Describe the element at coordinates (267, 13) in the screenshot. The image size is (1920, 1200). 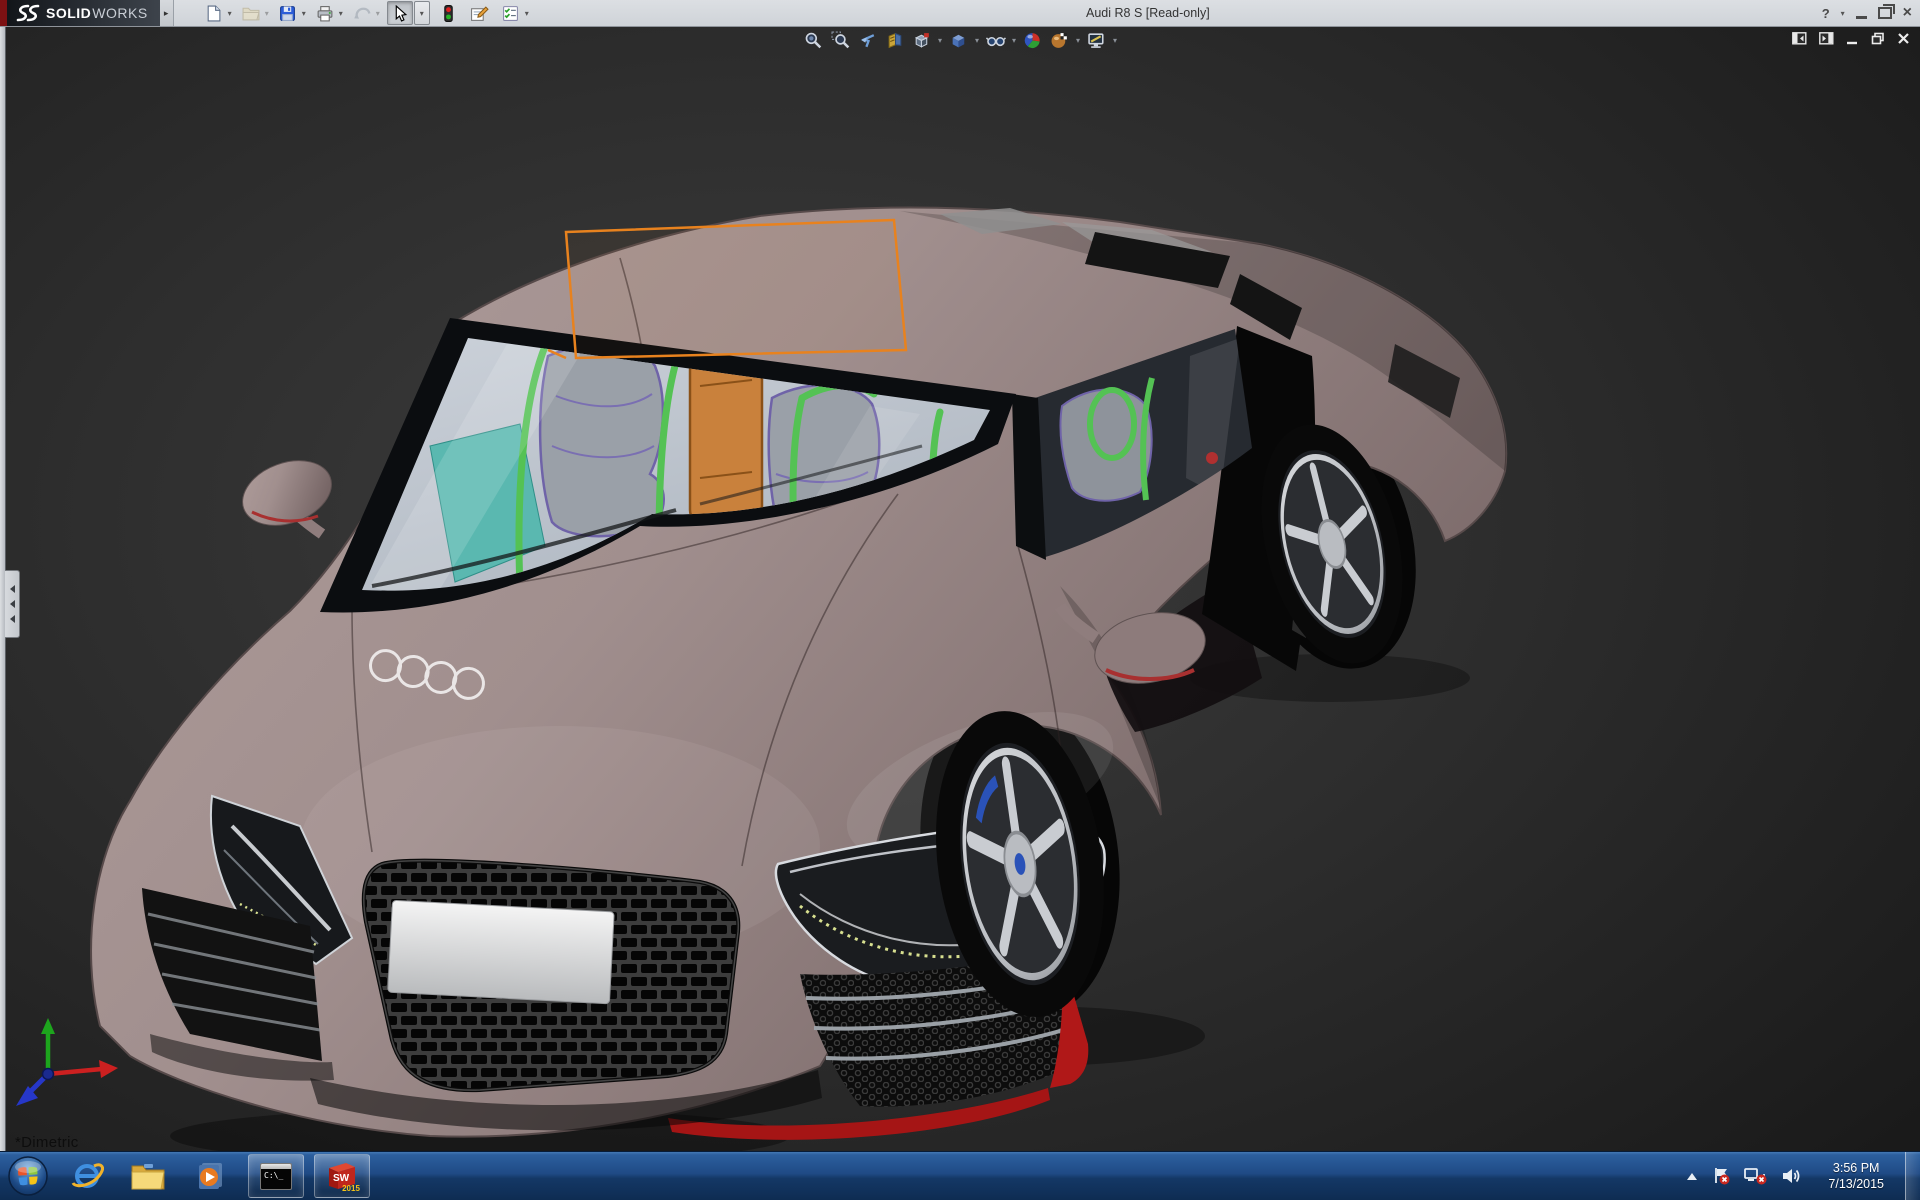
I see `open-dropdown: ▾` at that location.